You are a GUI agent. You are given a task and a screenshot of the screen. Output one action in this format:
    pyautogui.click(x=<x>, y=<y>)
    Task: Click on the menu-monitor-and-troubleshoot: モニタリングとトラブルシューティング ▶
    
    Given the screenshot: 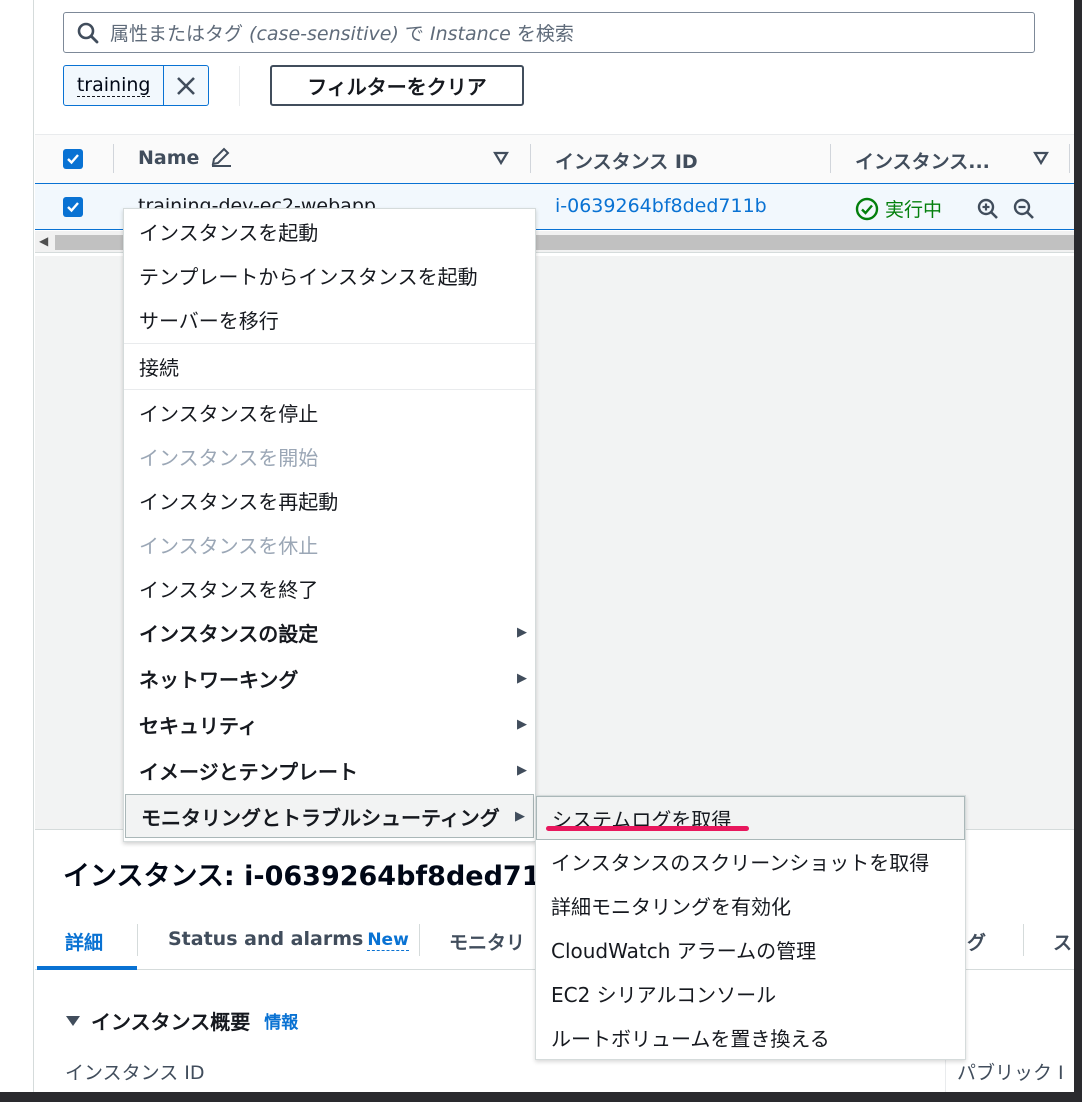 What is the action you would take?
    pyautogui.click(x=329, y=816)
    